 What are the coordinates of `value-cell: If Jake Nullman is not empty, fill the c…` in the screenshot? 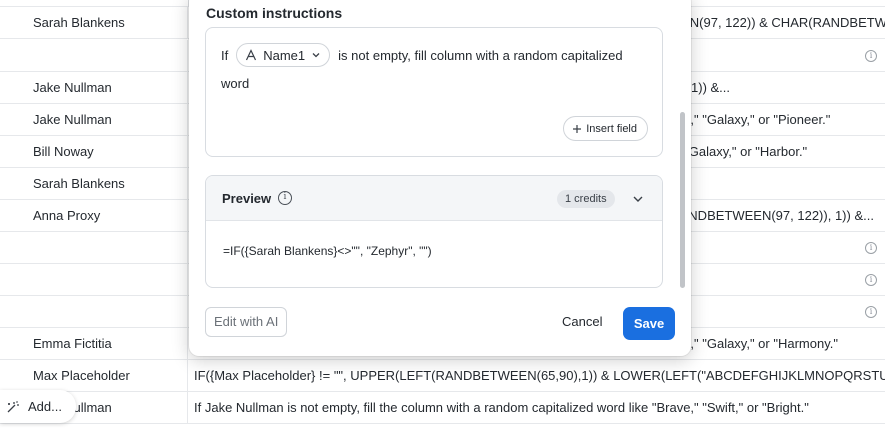 It's located at (536, 408).